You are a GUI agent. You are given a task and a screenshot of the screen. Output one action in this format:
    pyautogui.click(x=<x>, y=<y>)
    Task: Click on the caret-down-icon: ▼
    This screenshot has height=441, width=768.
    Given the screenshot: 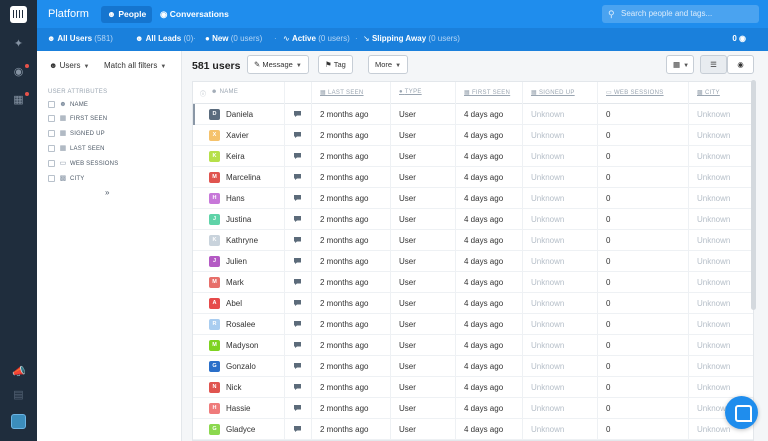 What is the action you would take?
    pyautogui.click(x=163, y=67)
    